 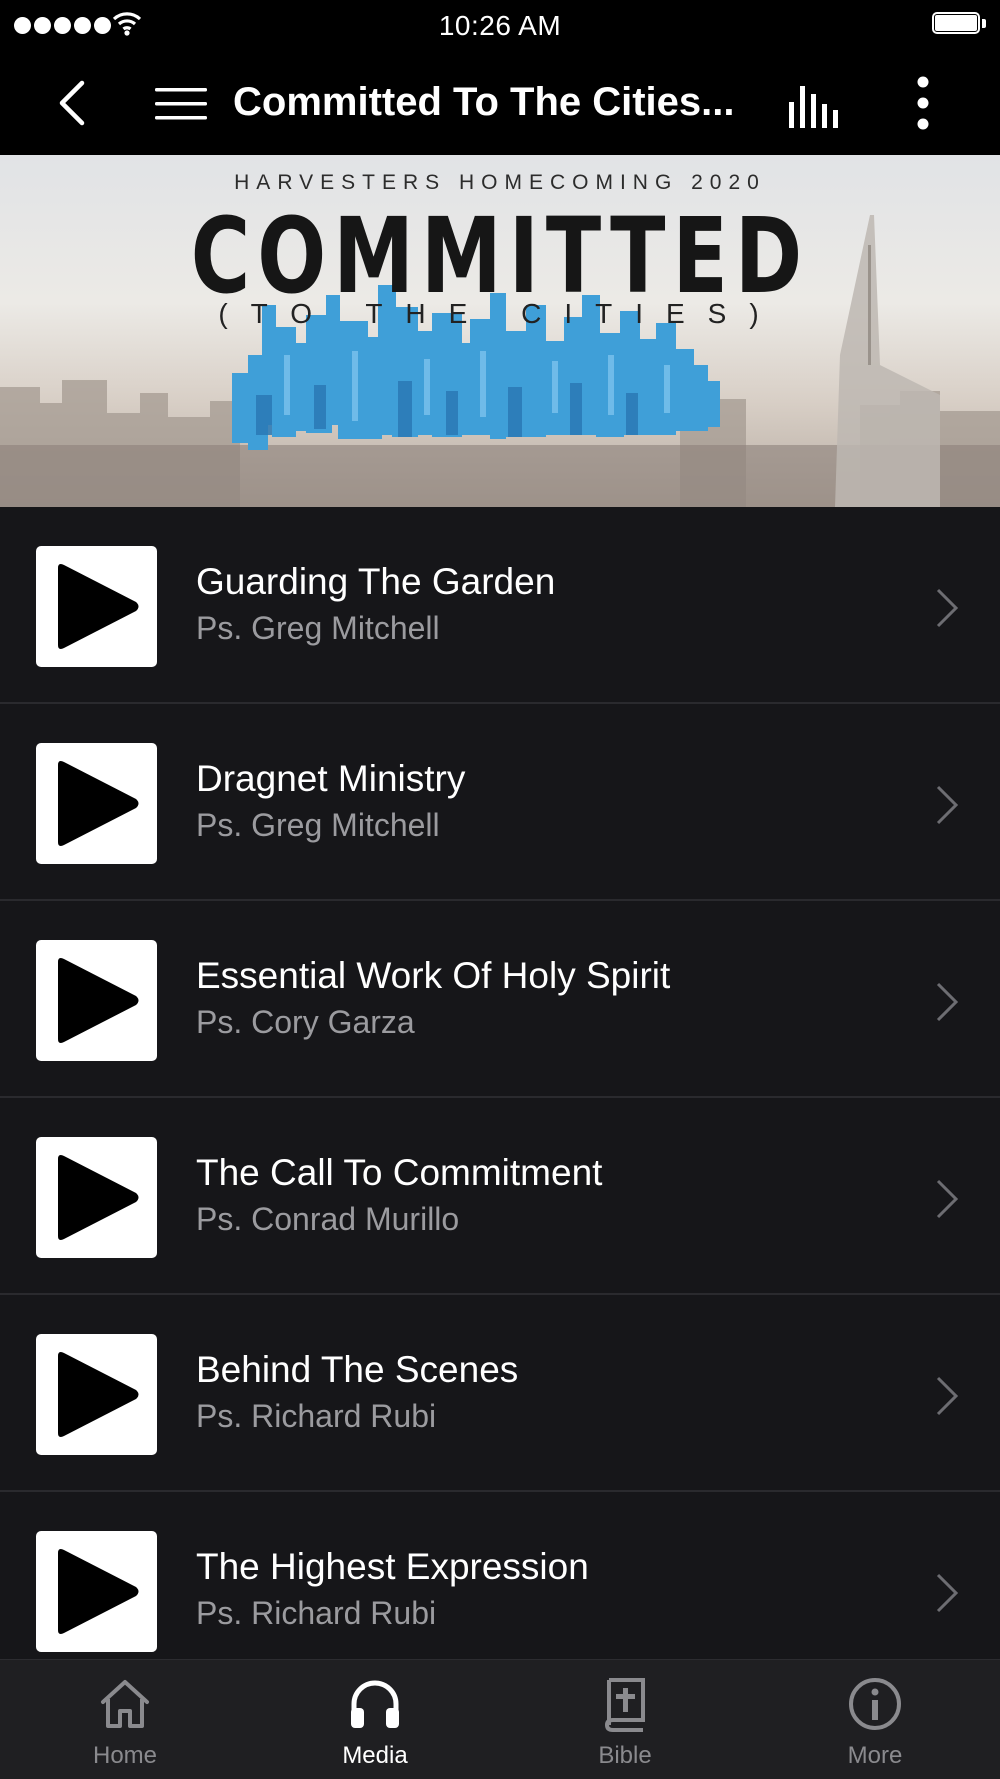 I want to click on item-speaker: Ps. Conrad Murillo, so click(x=328, y=1219).